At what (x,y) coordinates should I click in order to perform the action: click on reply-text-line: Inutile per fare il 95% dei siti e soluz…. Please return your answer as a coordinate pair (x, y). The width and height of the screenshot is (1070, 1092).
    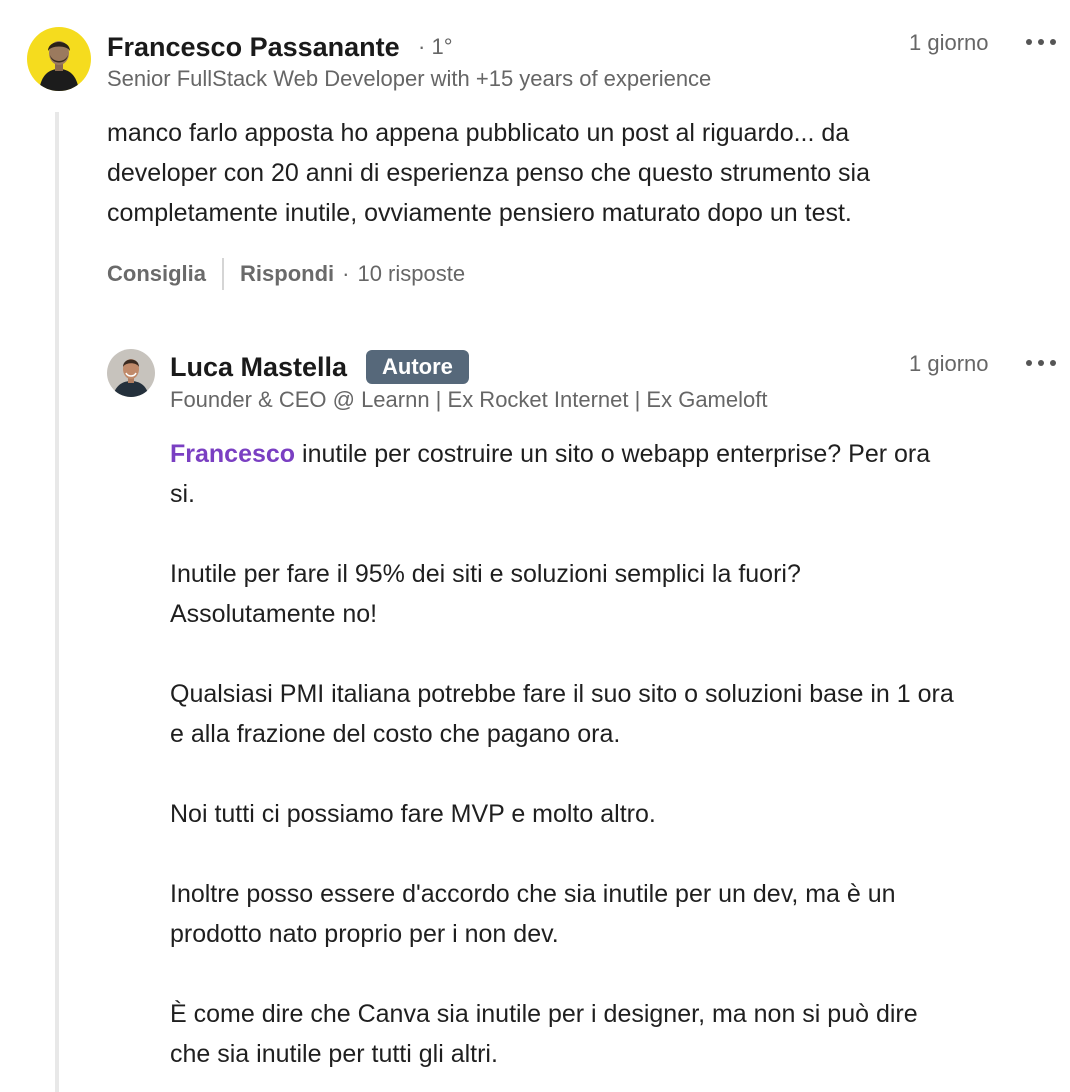
    Looking at the image, I should click on (485, 574).